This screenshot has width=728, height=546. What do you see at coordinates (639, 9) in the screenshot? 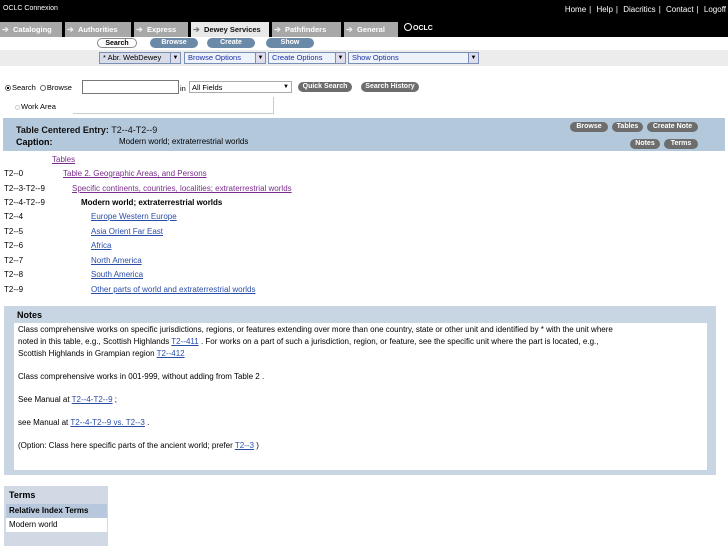
I see `diacritics-link: Diacritics` at bounding box center [639, 9].